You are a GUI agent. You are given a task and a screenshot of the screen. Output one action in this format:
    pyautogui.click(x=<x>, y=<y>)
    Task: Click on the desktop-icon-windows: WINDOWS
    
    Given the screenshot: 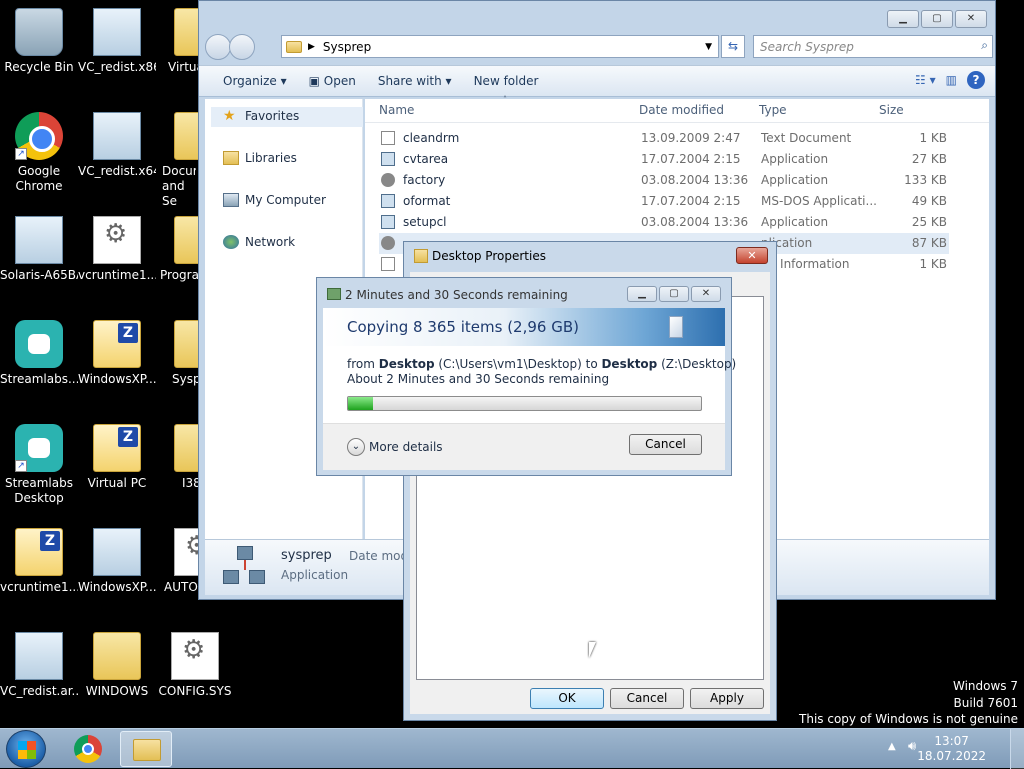 What is the action you would take?
    pyautogui.click(x=117, y=665)
    